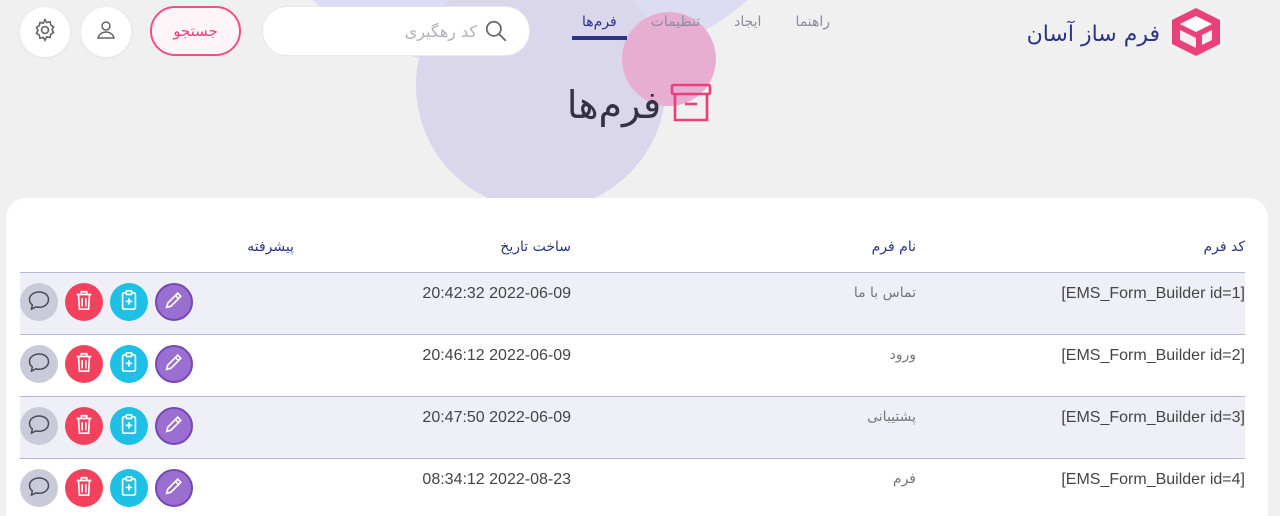 This screenshot has width=1280, height=516. Describe the element at coordinates (691, 105) in the screenshot. I see `archive-icon` at that location.